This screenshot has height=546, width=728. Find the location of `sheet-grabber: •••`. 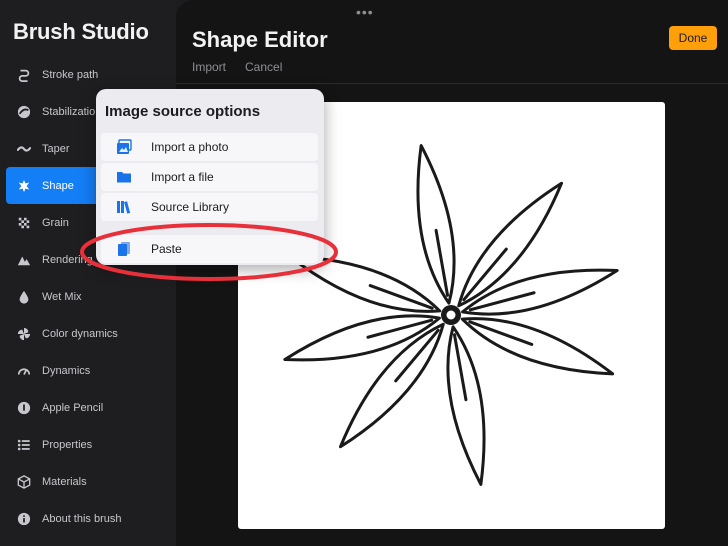

sheet-grabber: ••• is located at coordinates (365, 12).